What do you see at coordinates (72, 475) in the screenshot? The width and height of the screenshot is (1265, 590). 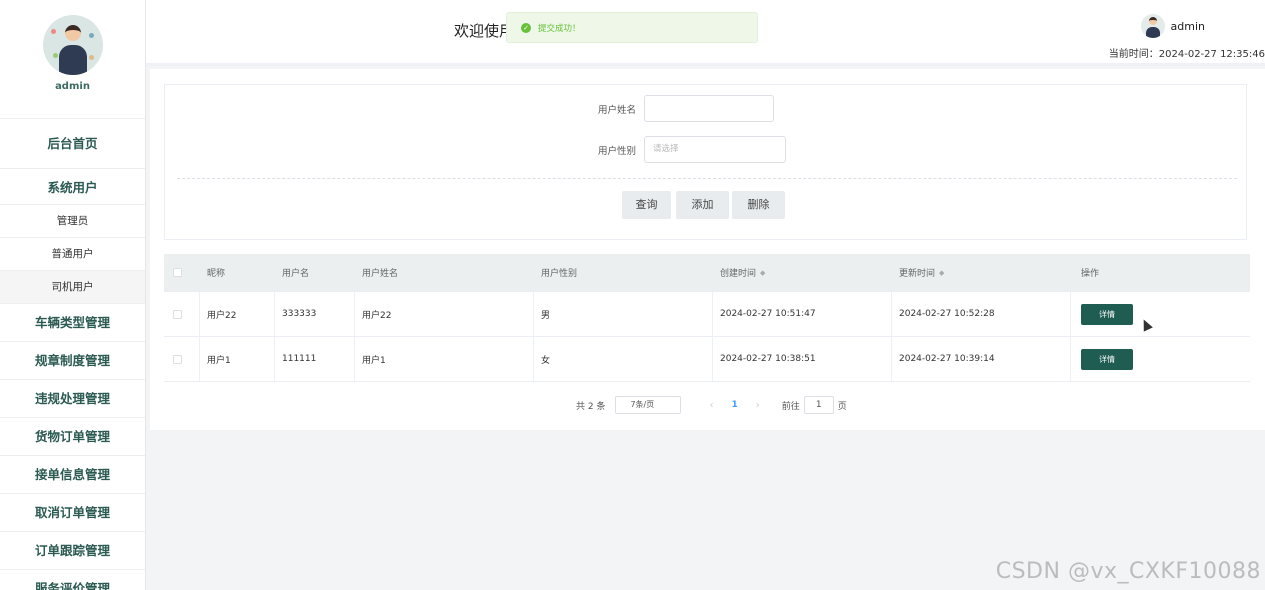 I see `menu-order-accept: 接单信息管理` at bounding box center [72, 475].